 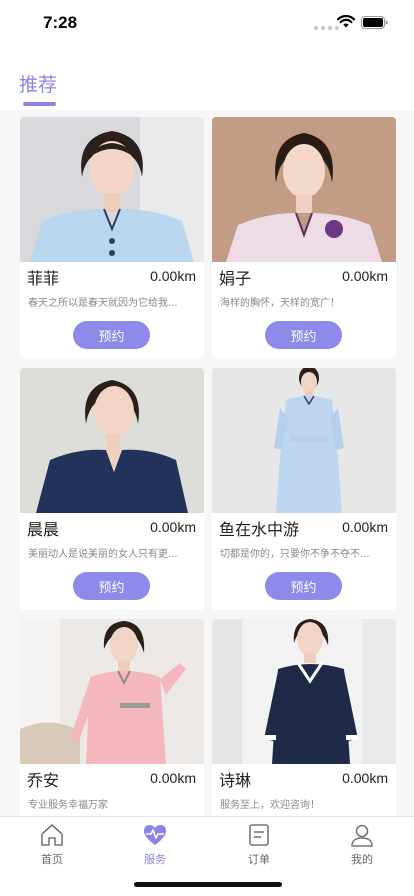 I want to click on staff-description: 服务至上，欢迎咨询！, so click(x=270, y=805).